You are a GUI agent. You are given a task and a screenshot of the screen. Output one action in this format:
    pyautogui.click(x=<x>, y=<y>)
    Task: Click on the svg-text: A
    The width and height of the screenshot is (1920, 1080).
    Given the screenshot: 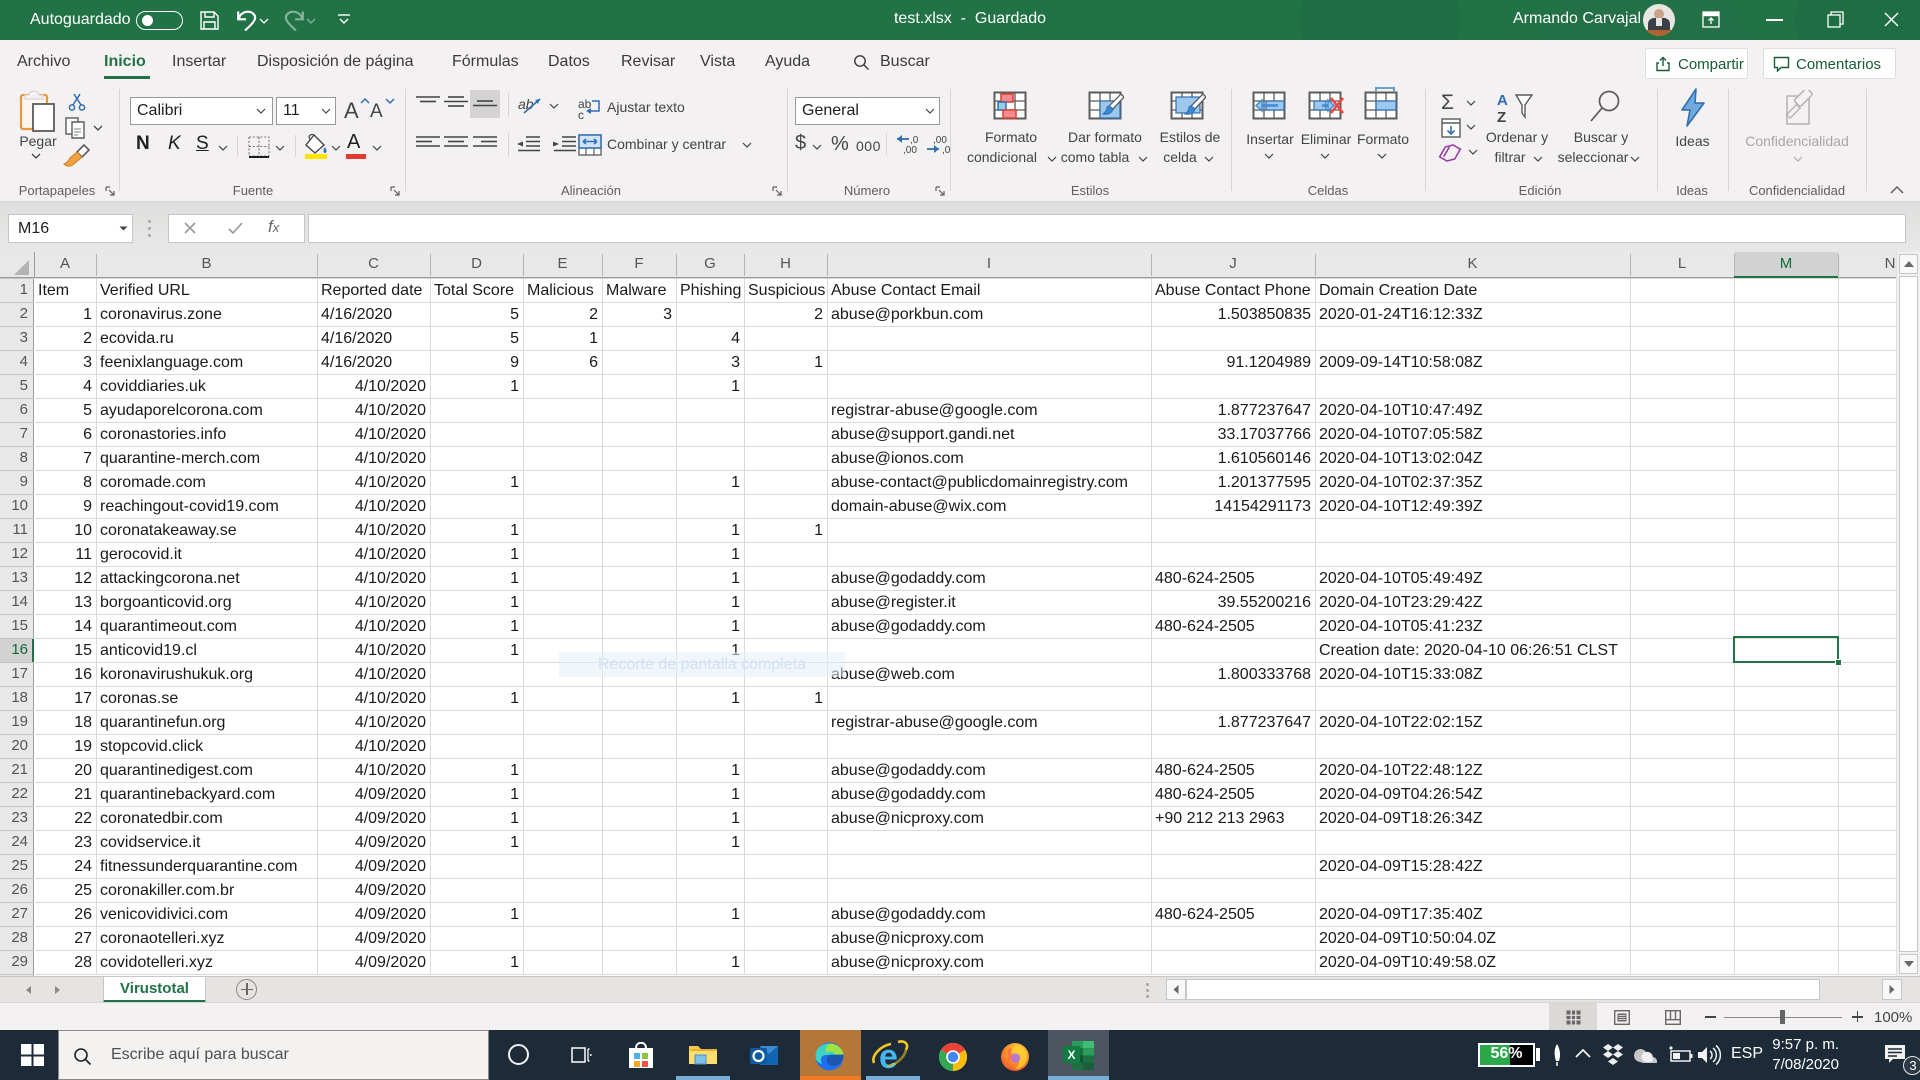 What is the action you would take?
    pyautogui.click(x=1502, y=100)
    